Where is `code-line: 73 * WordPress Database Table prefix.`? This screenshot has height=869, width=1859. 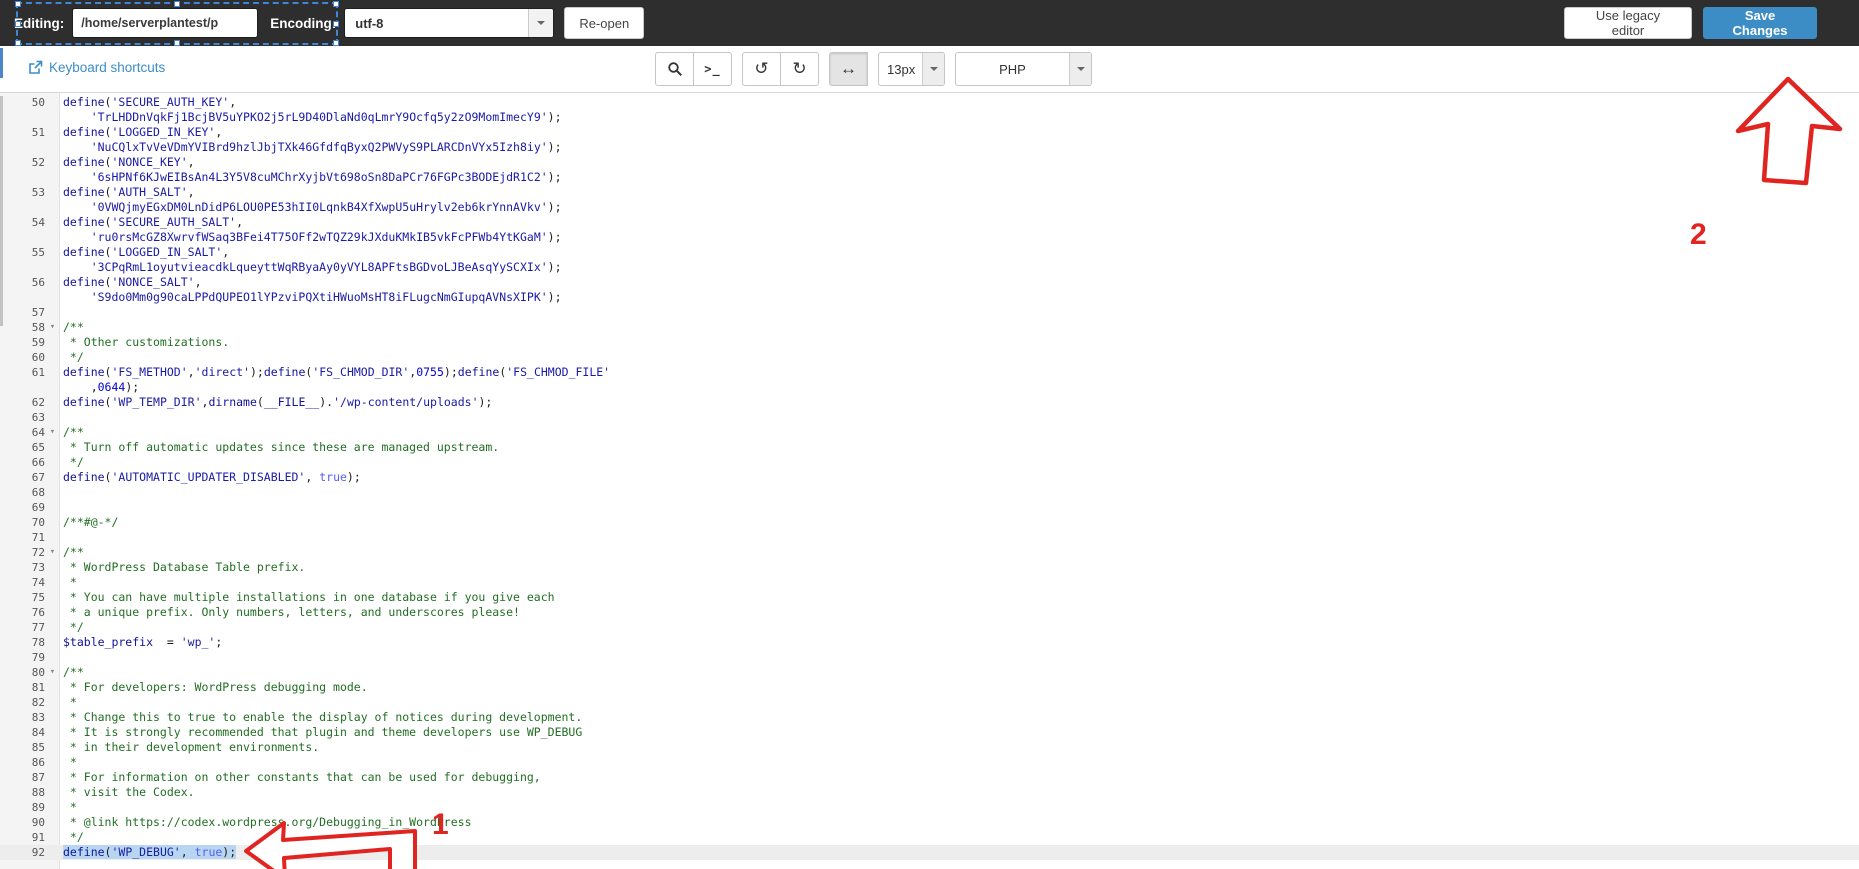
code-line: 73 * WordPress Database Table prefix. is located at coordinates (929, 567).